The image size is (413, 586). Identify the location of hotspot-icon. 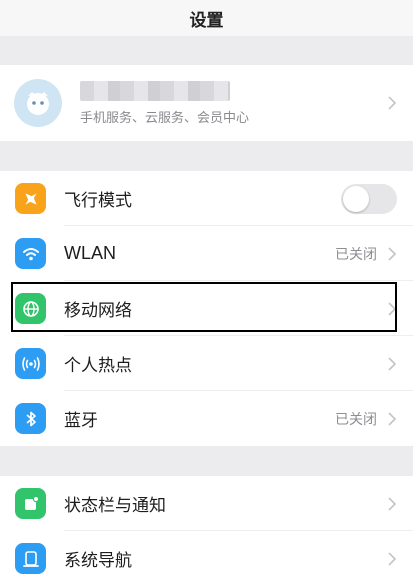
(30, 363).